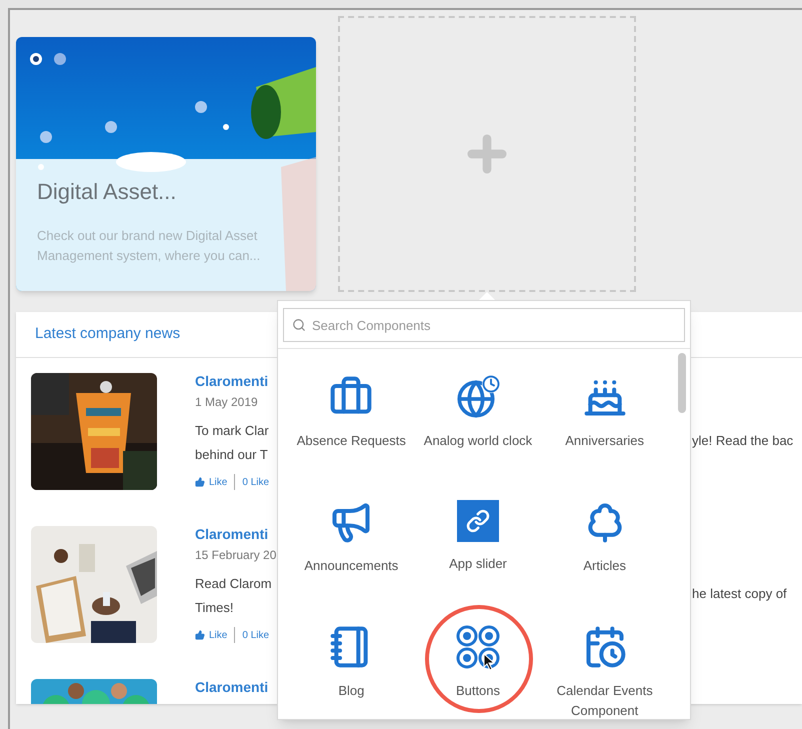 The image size is (802, 729). I want to click on news-excerpt: behind our T, so click(232, 455).